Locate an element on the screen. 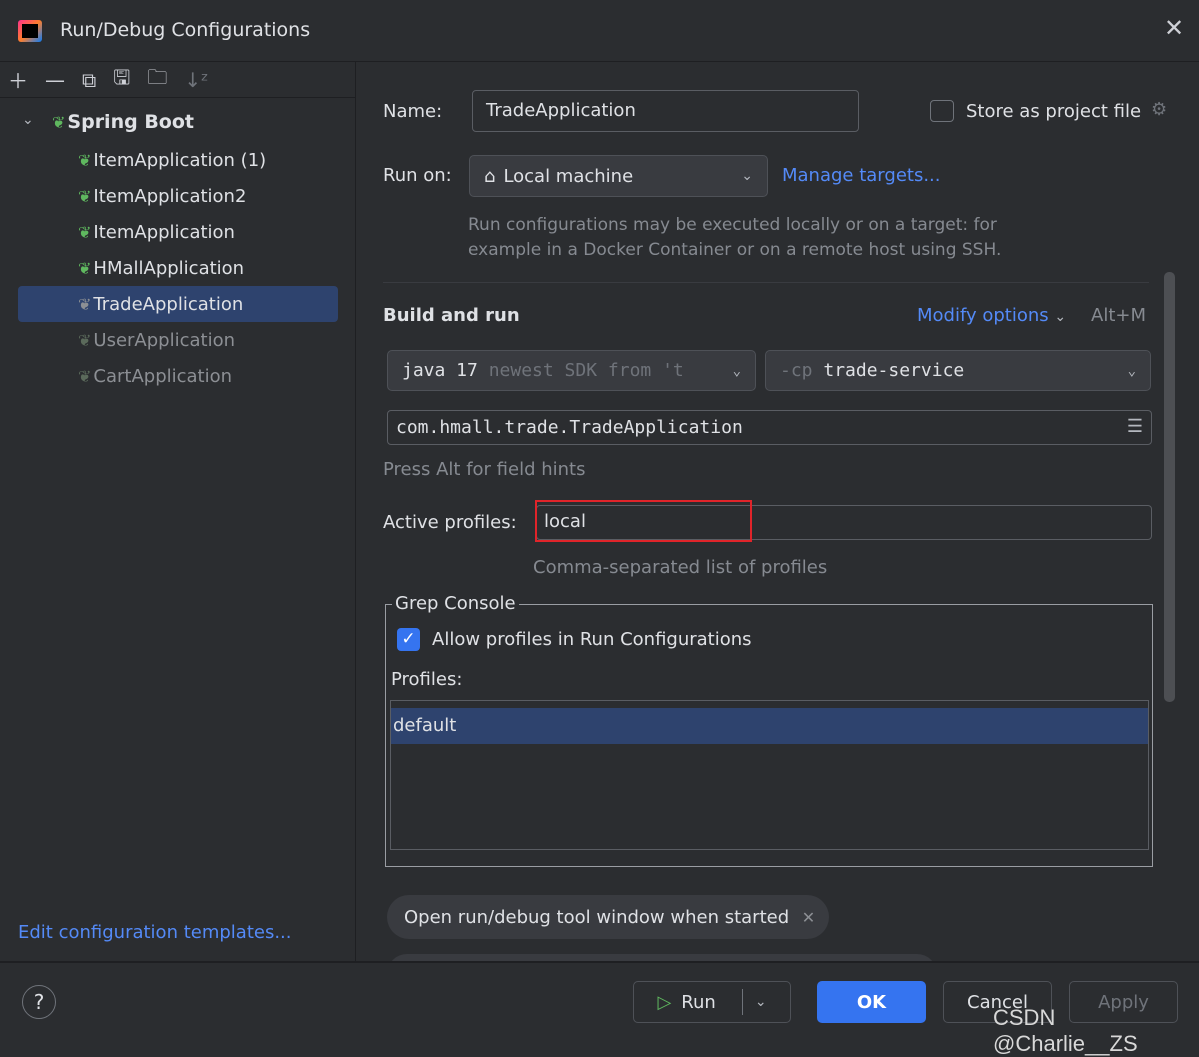 The image size is (1199, 1057). name-input: TradeApplication is located at coordinates (665, 111).